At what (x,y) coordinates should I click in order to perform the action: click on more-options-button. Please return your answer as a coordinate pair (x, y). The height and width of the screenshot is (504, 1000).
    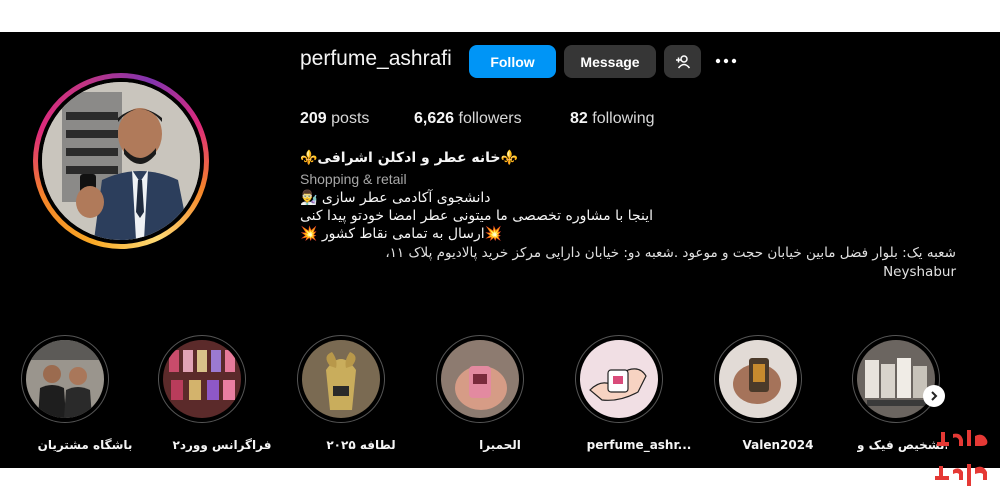
    Looking at the image, I should click on (727, 61).